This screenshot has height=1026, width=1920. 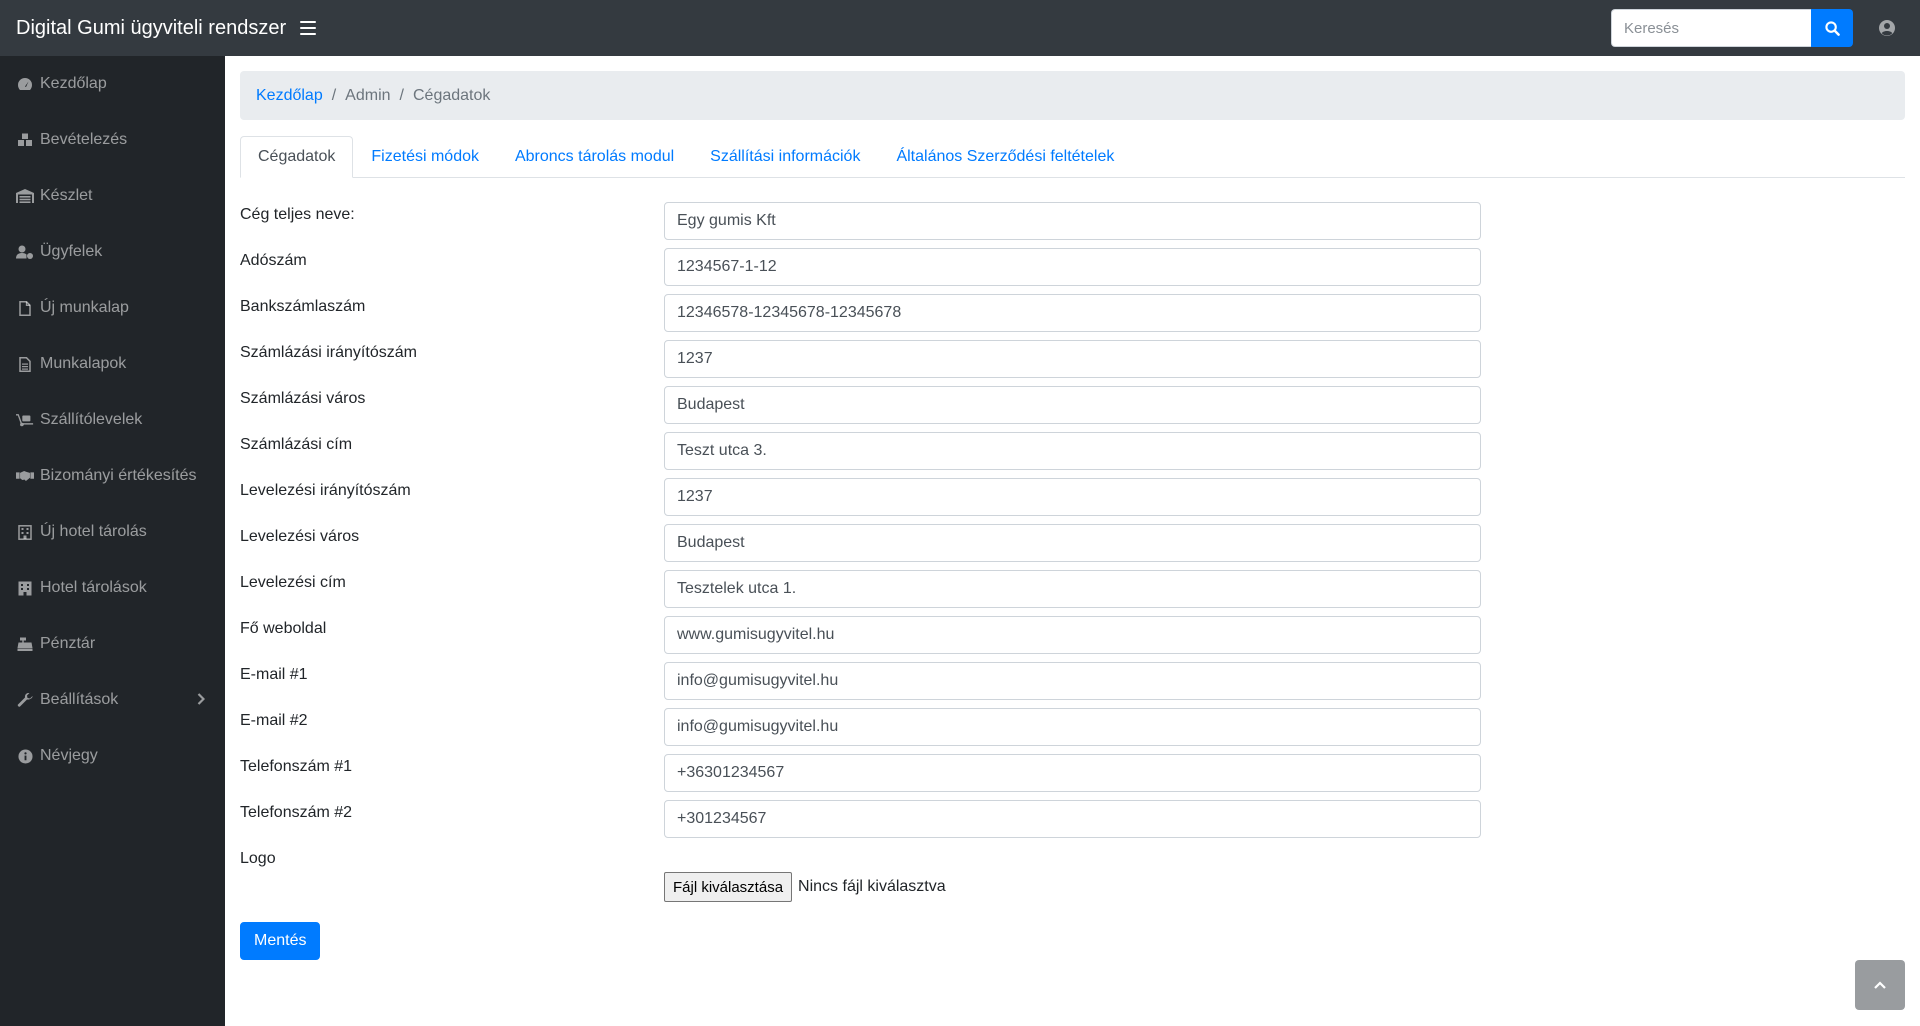 I want to click on field-label: Levelezési irányítószám, so click(x=325, y=490).